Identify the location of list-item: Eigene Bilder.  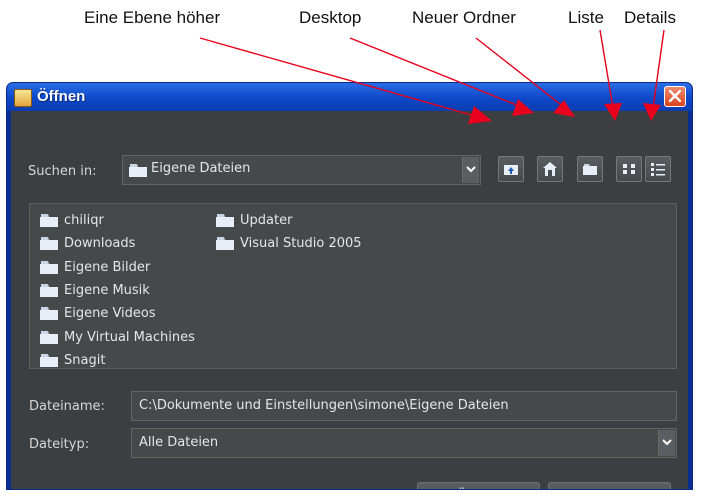
(117, 267).